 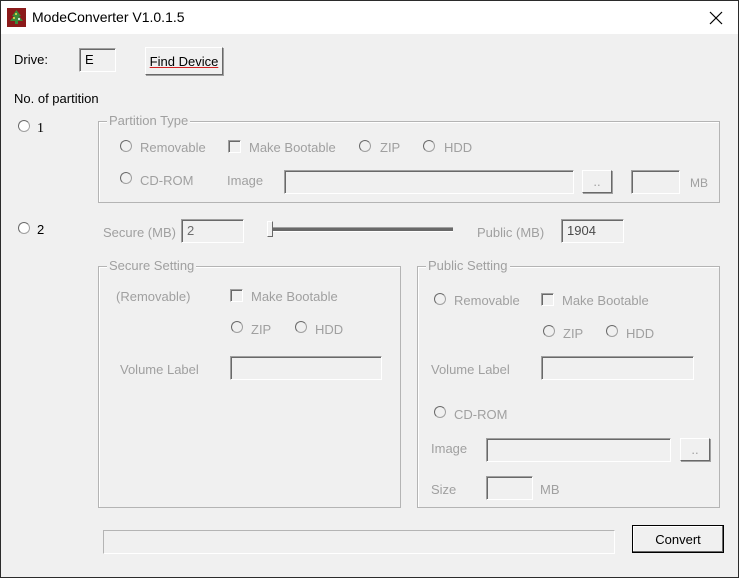 I want to click on secure-make-bootable-label: Make Bootable, so click(x=294, y=296).